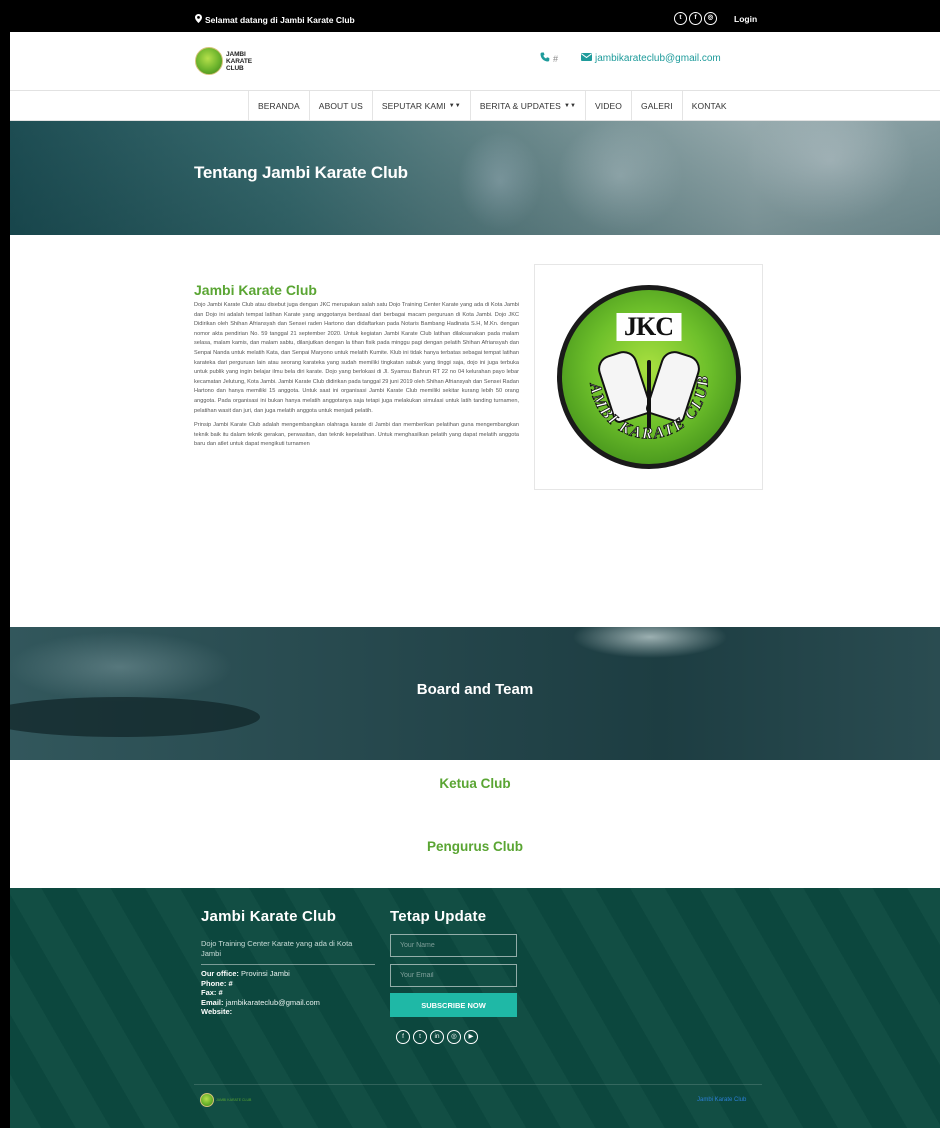 The image size is (940, 1128). I want to click on jkc-emblem: JKC JAMBI KARATE CLUB, so click(648, 377).